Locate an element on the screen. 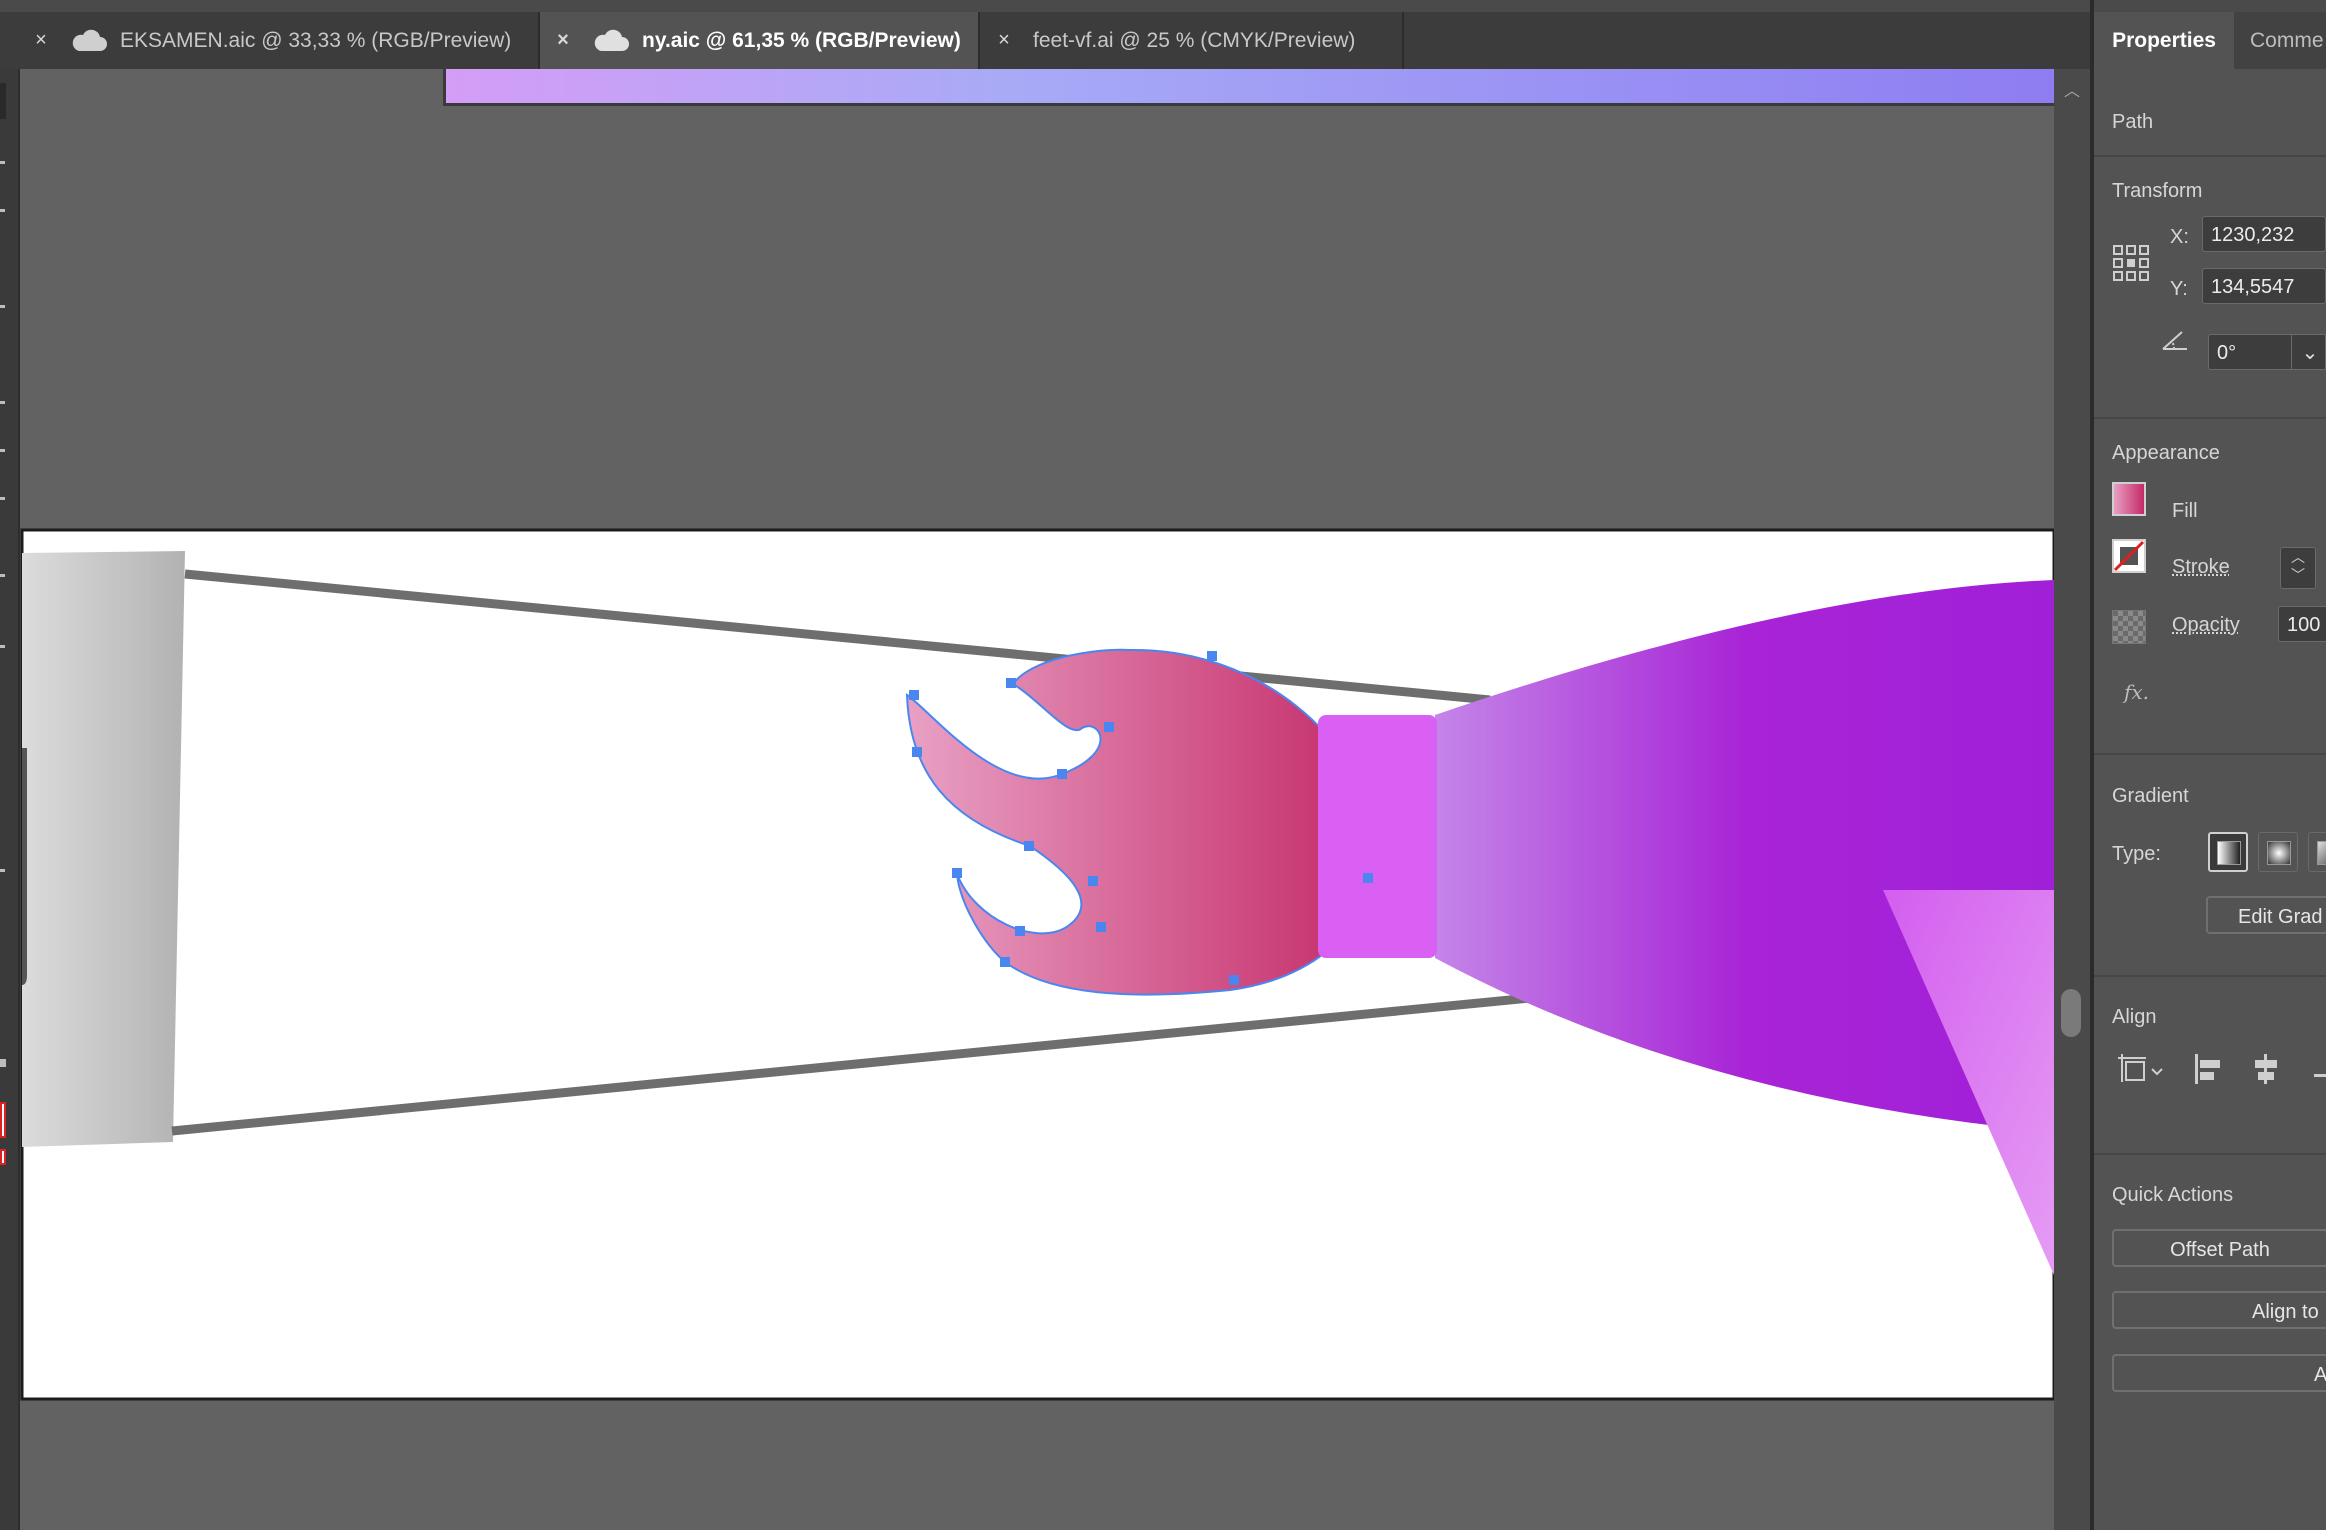  gradient-strip-artwork is located at coordinates (1249, 86).